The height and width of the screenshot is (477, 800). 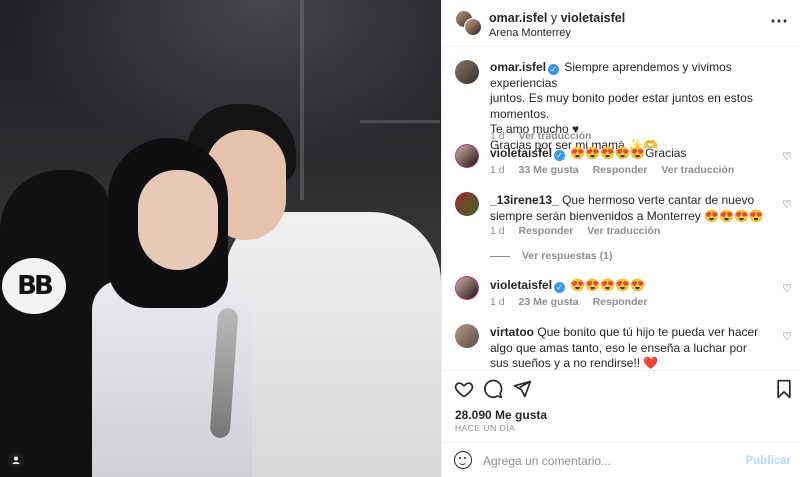 What do you see at coordinates (530, 33) in the screenshot?
I see `location-link: Arena Monterrey` at bounding box center [530, 33].